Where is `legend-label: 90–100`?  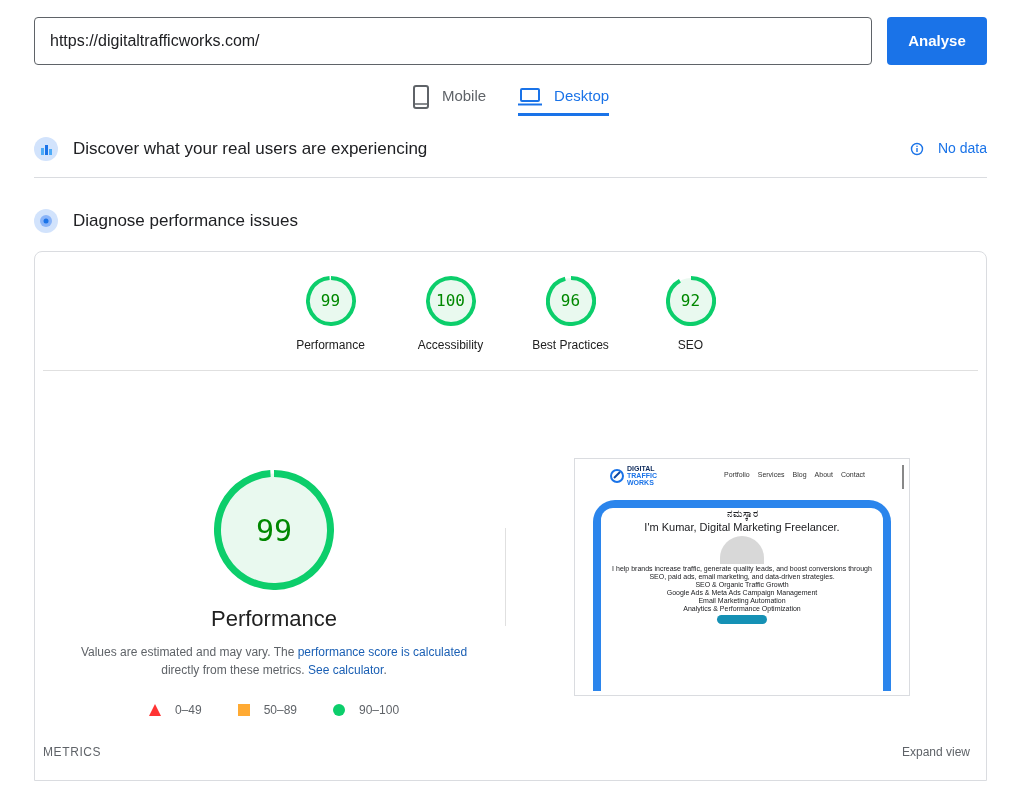
legend-label: 90–100 is located at coordinates (379, 710).